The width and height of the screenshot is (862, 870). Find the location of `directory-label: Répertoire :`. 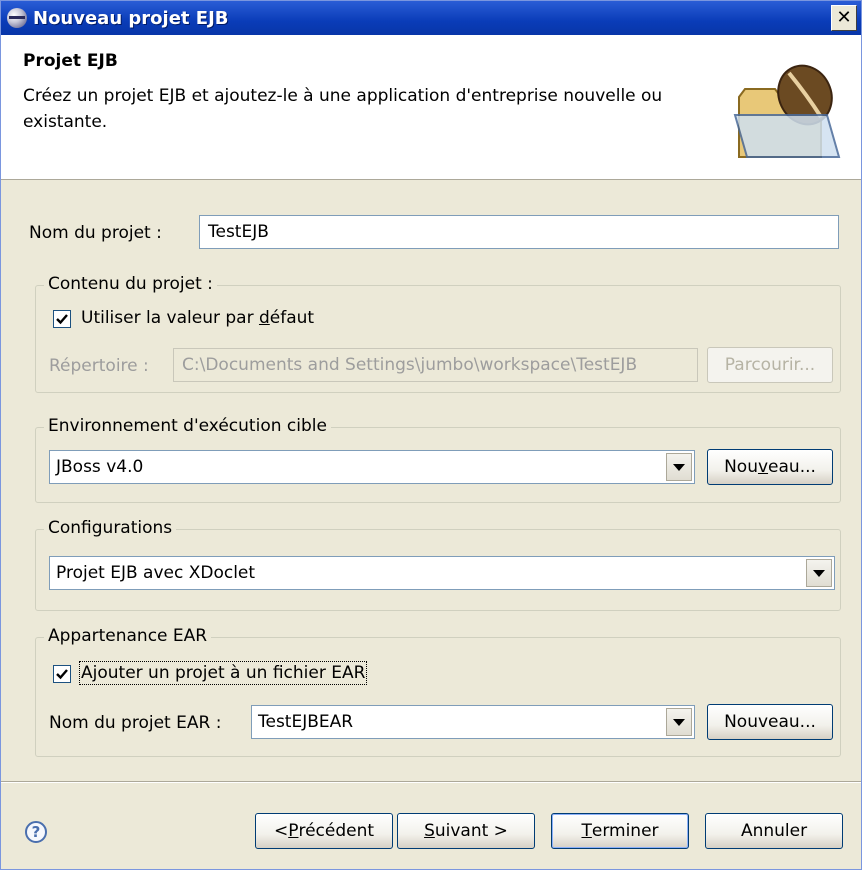

directory-label: Répertoire : is located at coordinates (99, 366).